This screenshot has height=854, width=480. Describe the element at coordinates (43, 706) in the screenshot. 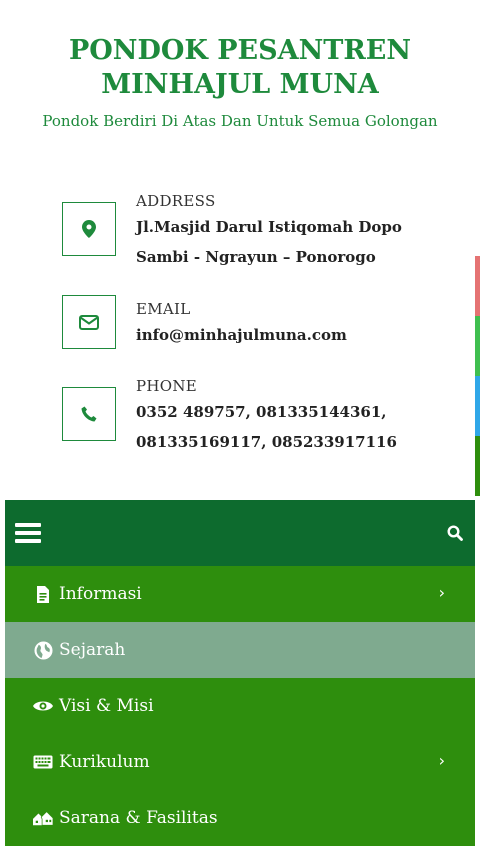

I see `eye-icon` at that location.